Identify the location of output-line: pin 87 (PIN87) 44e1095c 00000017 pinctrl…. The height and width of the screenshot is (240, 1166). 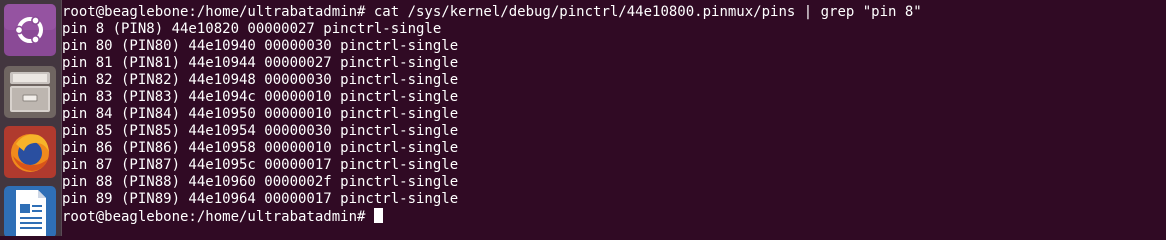
(260, 165).